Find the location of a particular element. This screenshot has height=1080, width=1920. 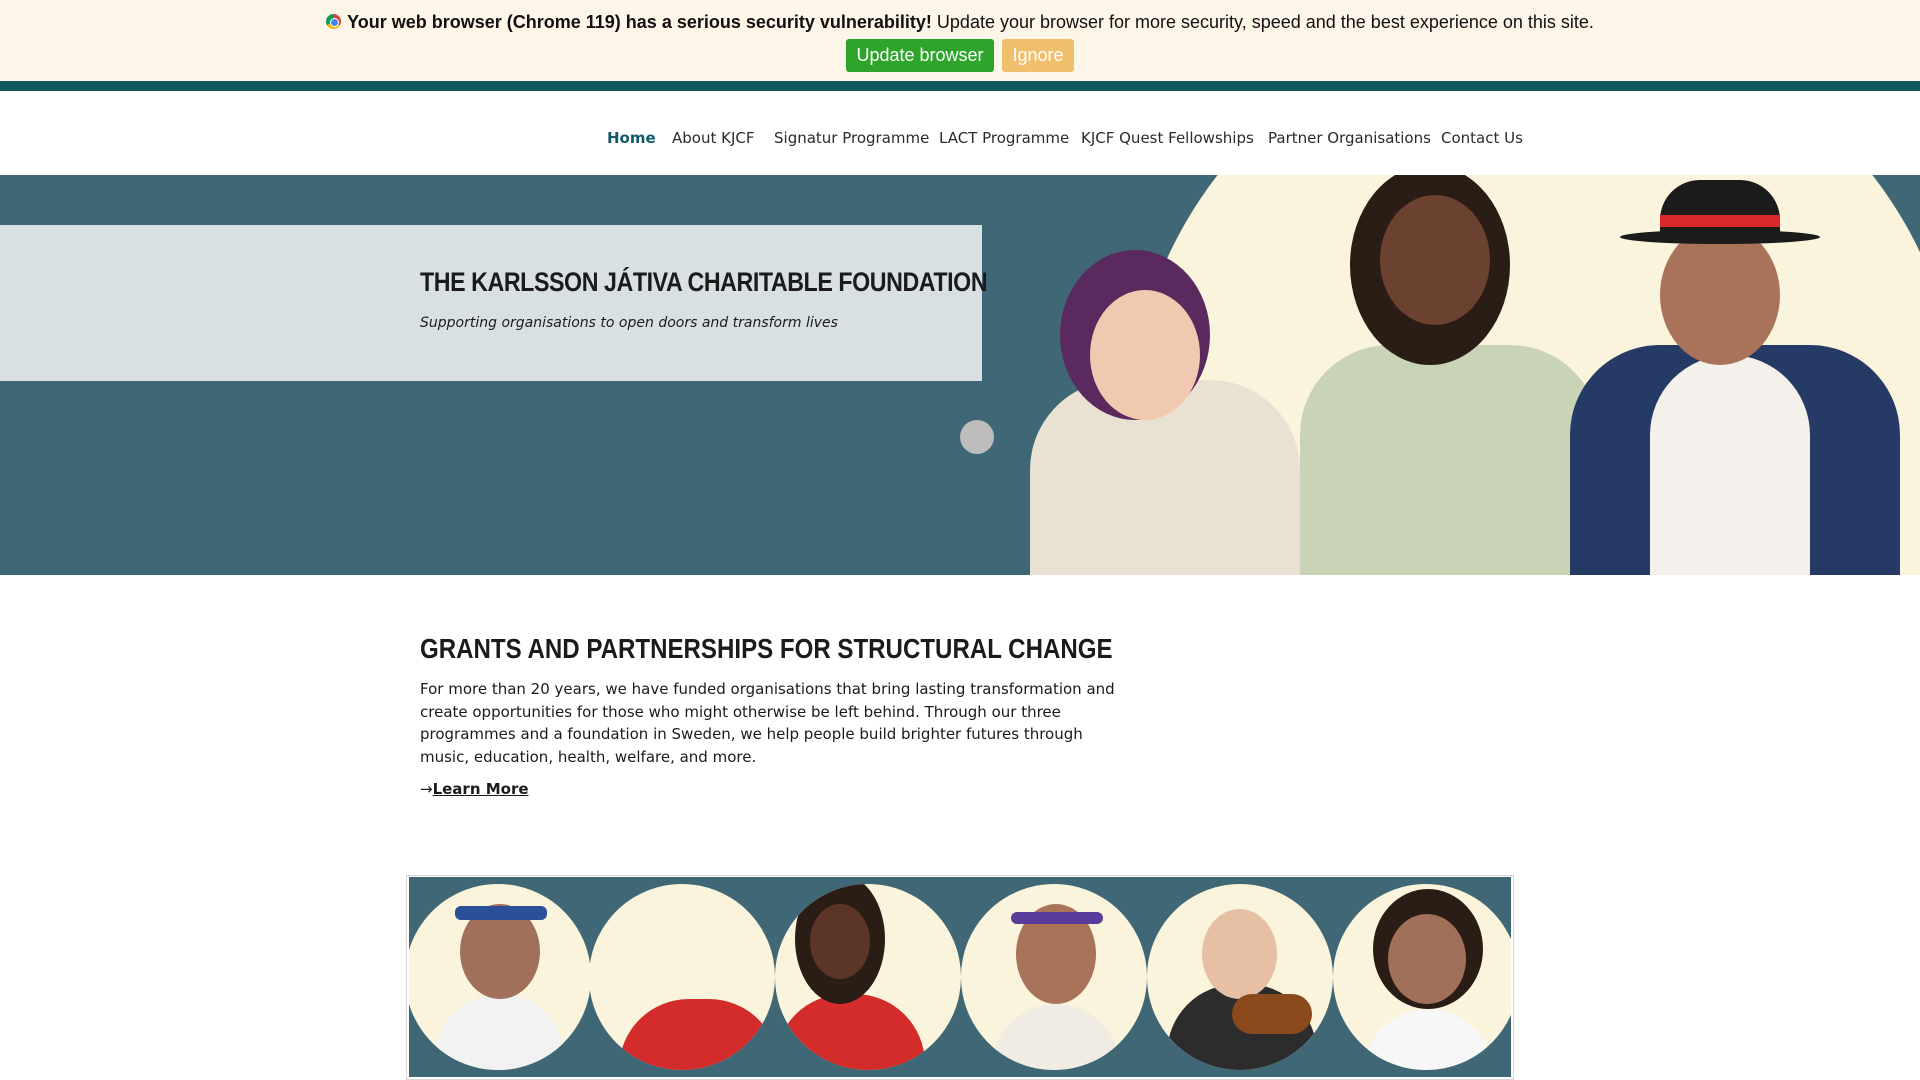

portrait-woman-red-jacket is located at coordinates (682, 977).